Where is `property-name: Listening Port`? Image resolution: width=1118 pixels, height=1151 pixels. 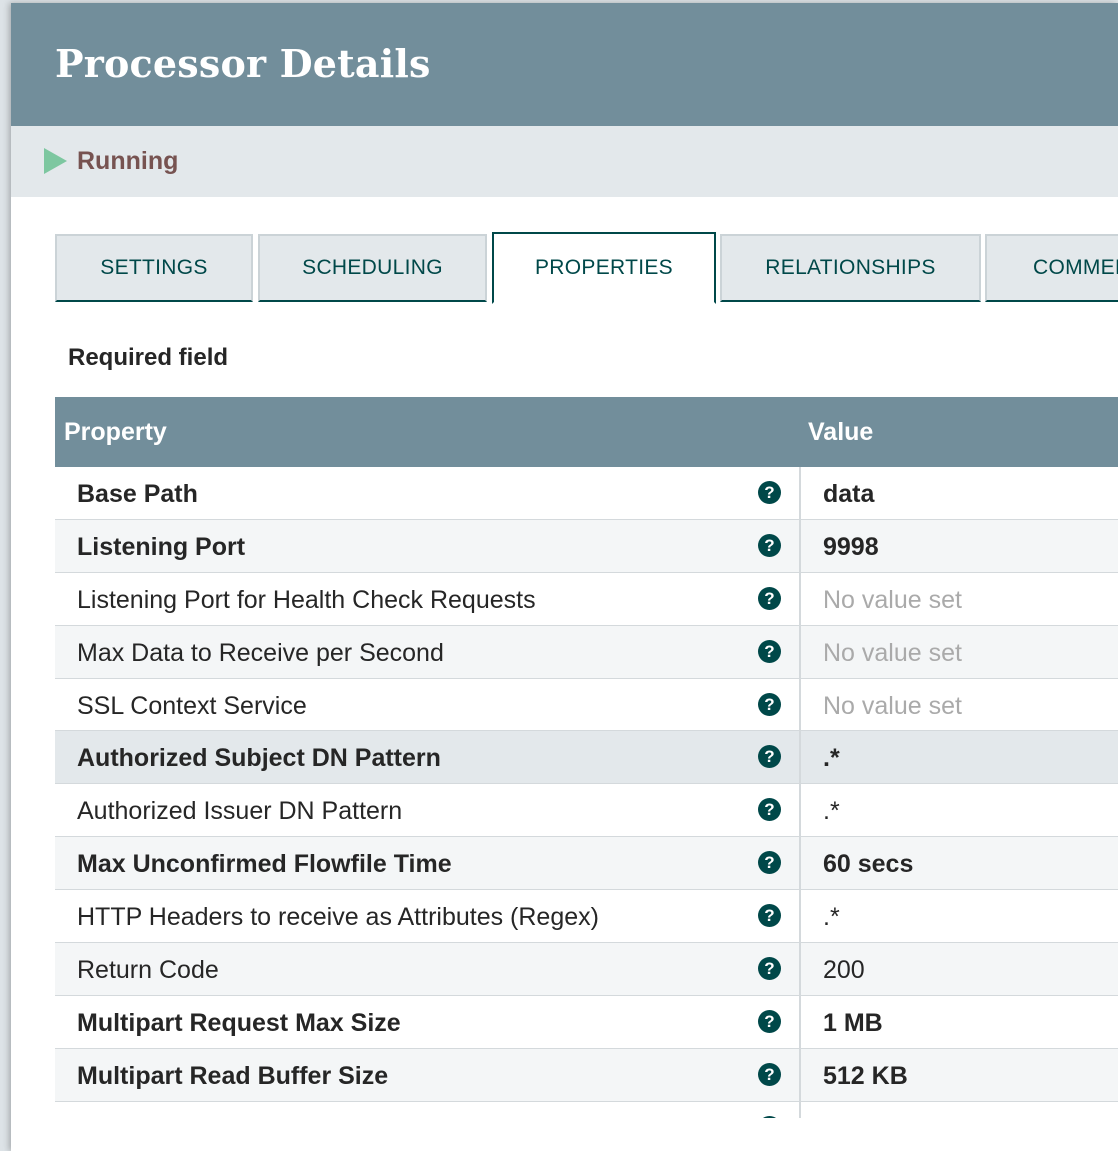
property-name: Listening Port is located at coordinates (161, 546).